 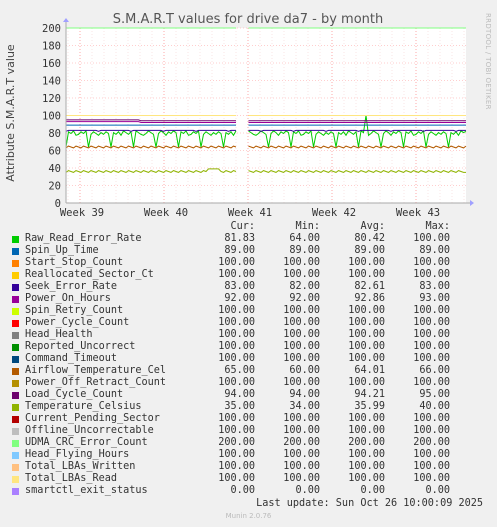 What do you see at coordinates (334, 213) in the screenshot?
I see `x-tick-label: Week 42` at bounding box center [334, 213].